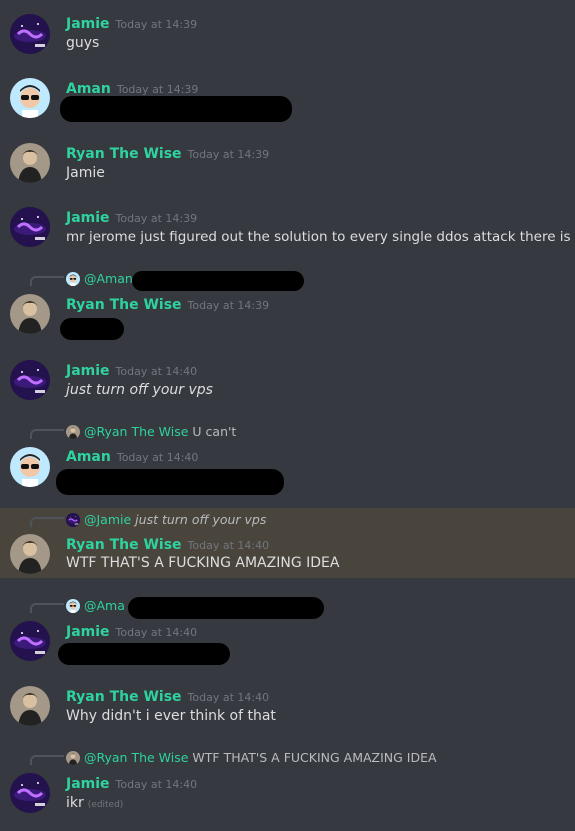 Image resolution: width=575 pixels, height=831 pixels. I want to click on reply-preview: @Ama, so click(95, 605).